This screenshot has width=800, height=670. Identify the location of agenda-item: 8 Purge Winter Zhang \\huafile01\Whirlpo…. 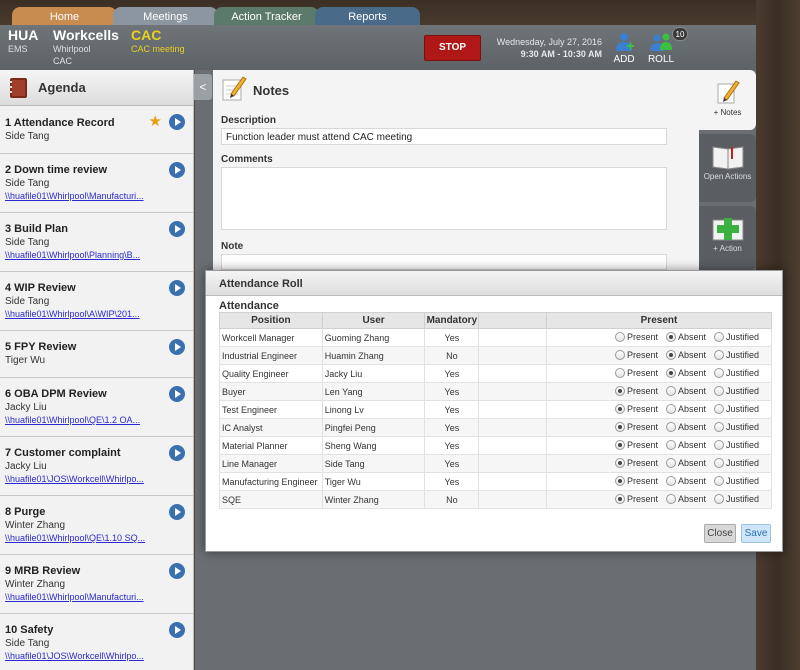
(96, 525).